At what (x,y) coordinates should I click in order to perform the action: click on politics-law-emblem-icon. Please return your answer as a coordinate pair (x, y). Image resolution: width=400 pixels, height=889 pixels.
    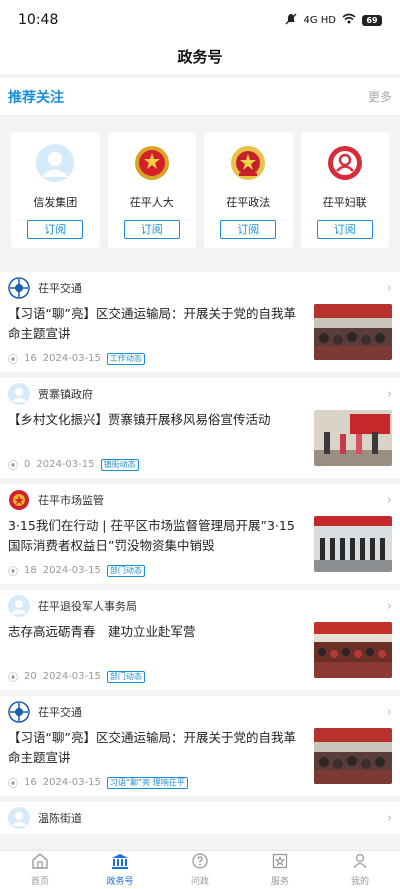
    Looking at the image, I should click on (248, 163).